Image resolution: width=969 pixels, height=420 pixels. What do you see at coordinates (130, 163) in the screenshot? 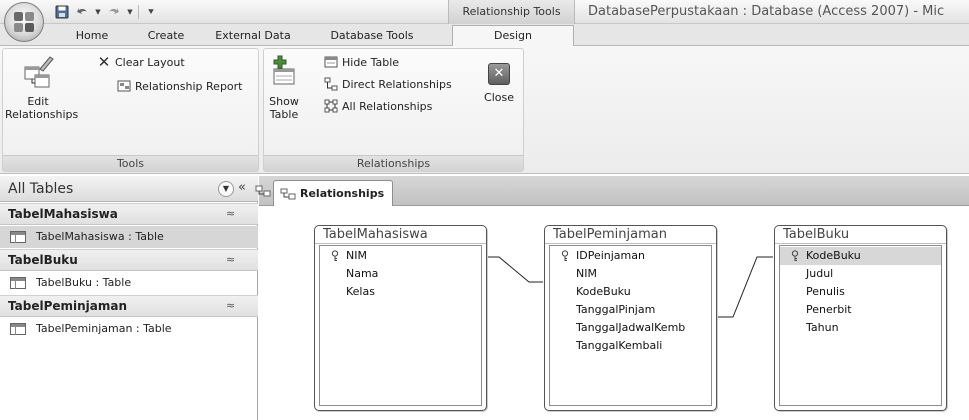
I see `tools-group-label: Tools` at bounding box center [130, 163].